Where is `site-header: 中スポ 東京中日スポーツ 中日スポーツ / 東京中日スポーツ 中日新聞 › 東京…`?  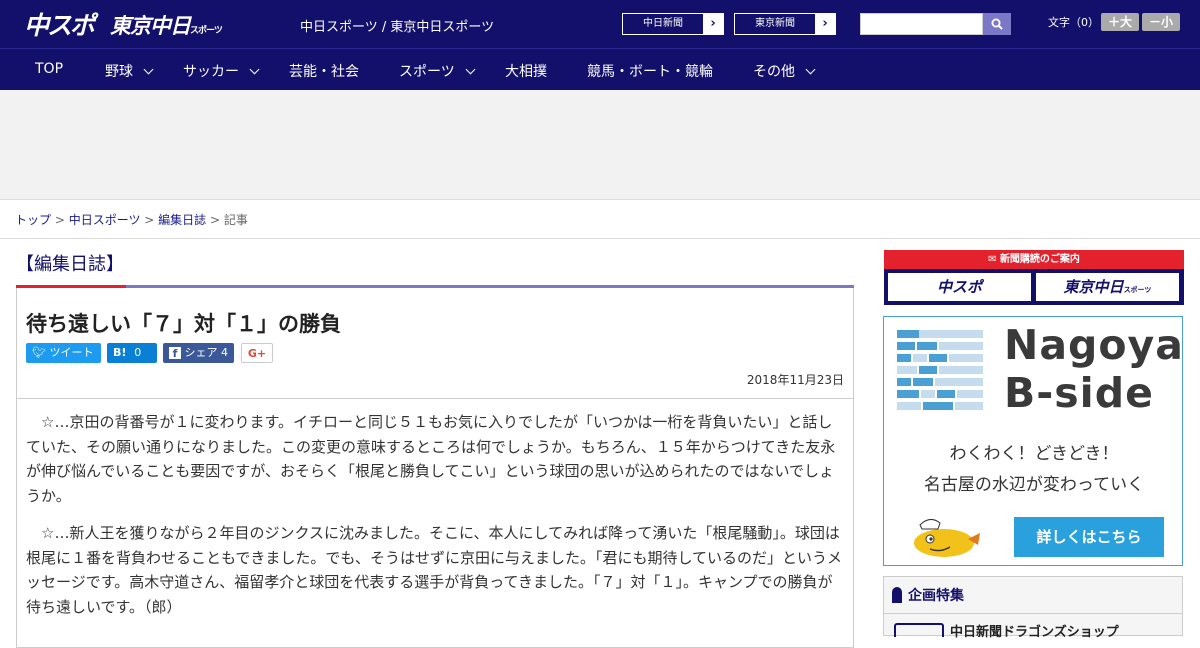
site-header: 中スポ 東京中日スポーツ 中日スポーツ / 東京中日スポーツ 中日新聞 › 東京… is located at coordinates (600, 24).